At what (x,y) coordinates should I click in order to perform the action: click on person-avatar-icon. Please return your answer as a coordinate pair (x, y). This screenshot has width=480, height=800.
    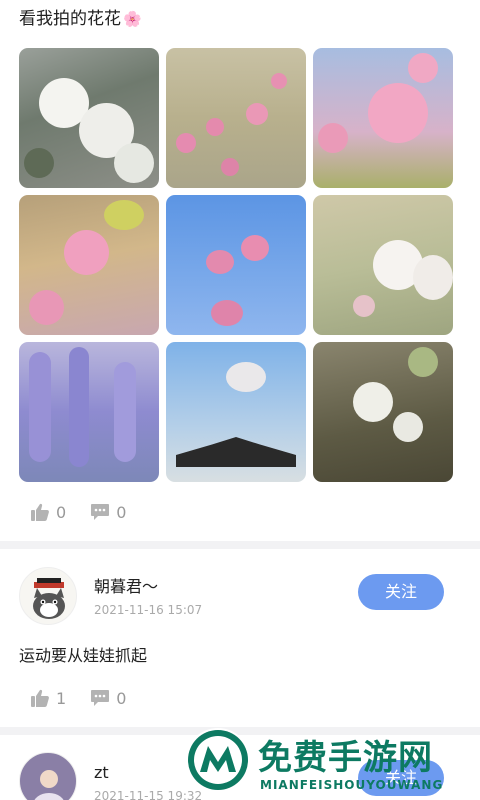
    Looking at the image, I should click on (49, 785).